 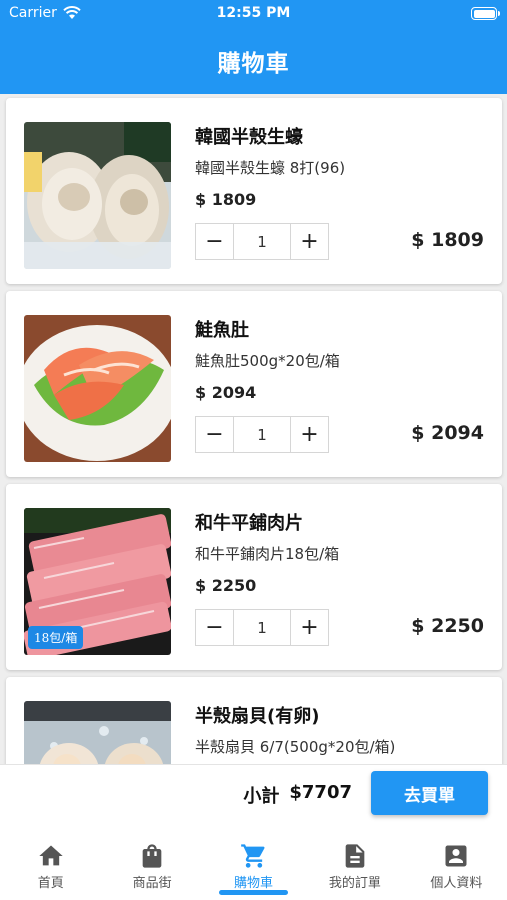 What do you see at coordinates (320, 792) in the screenshot?
I see `subtotal-value: $7707` at bounding box center [320, 792].